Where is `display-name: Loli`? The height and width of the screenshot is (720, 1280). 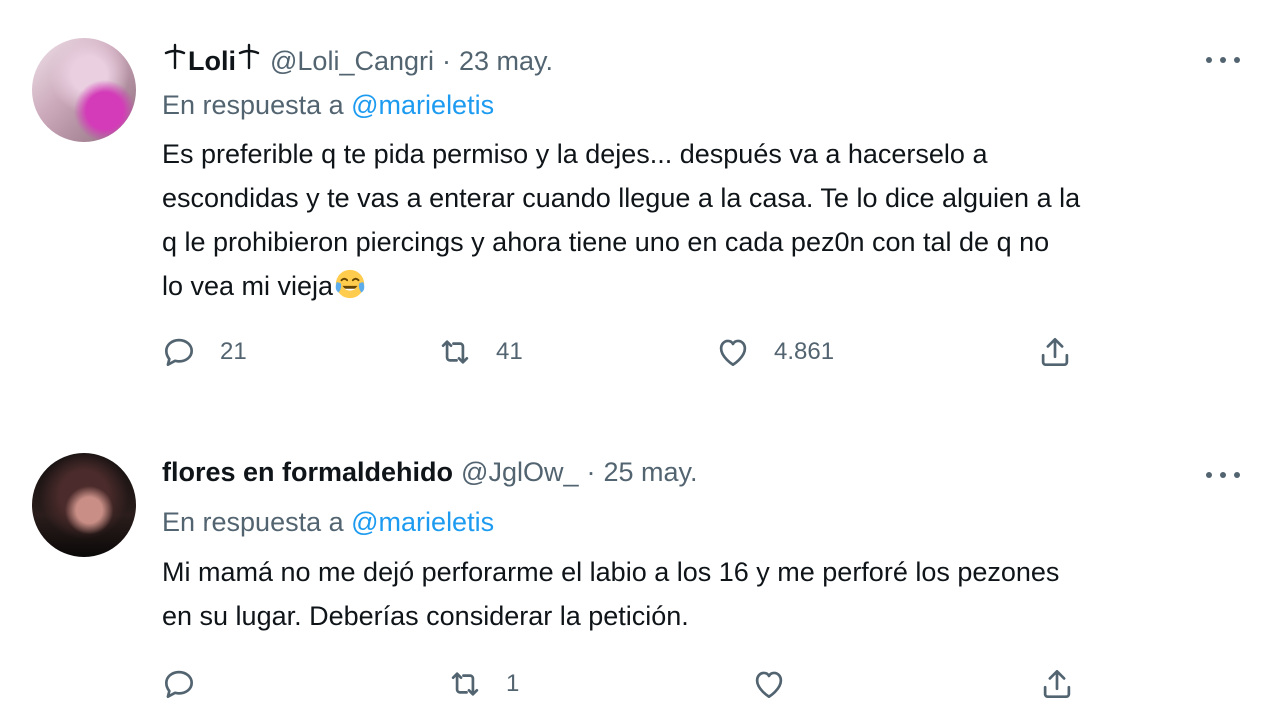 display-name: Loli is located at coordinates (212, 61).